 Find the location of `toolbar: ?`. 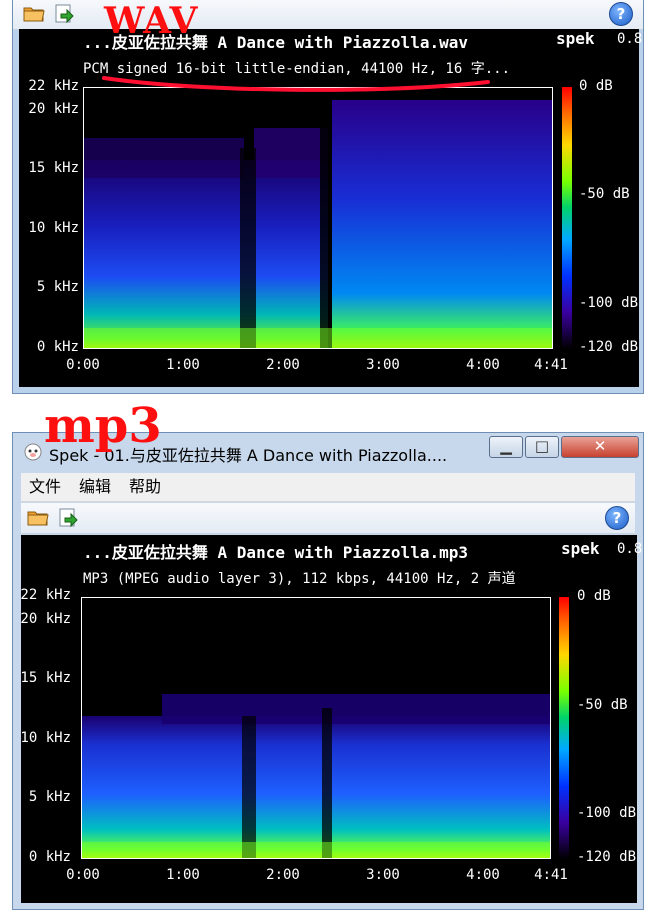

toolbar: ? is located at coordinates (328, 518).